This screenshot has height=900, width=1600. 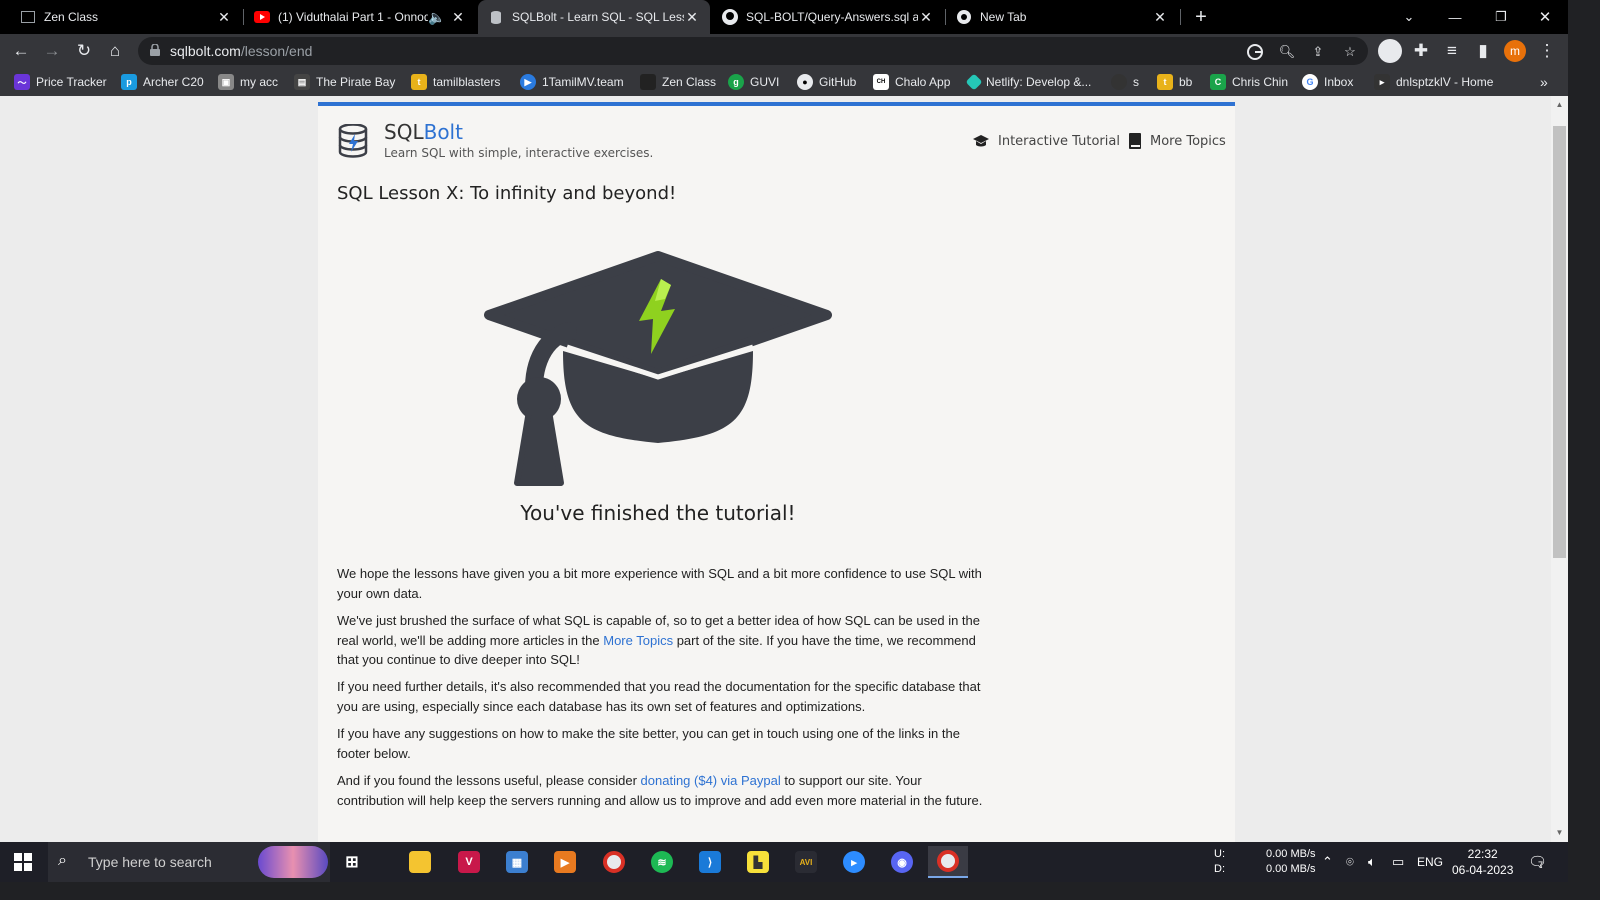 I want to click on scroll-down-icon: ▼, so click(x=1559, y=833).